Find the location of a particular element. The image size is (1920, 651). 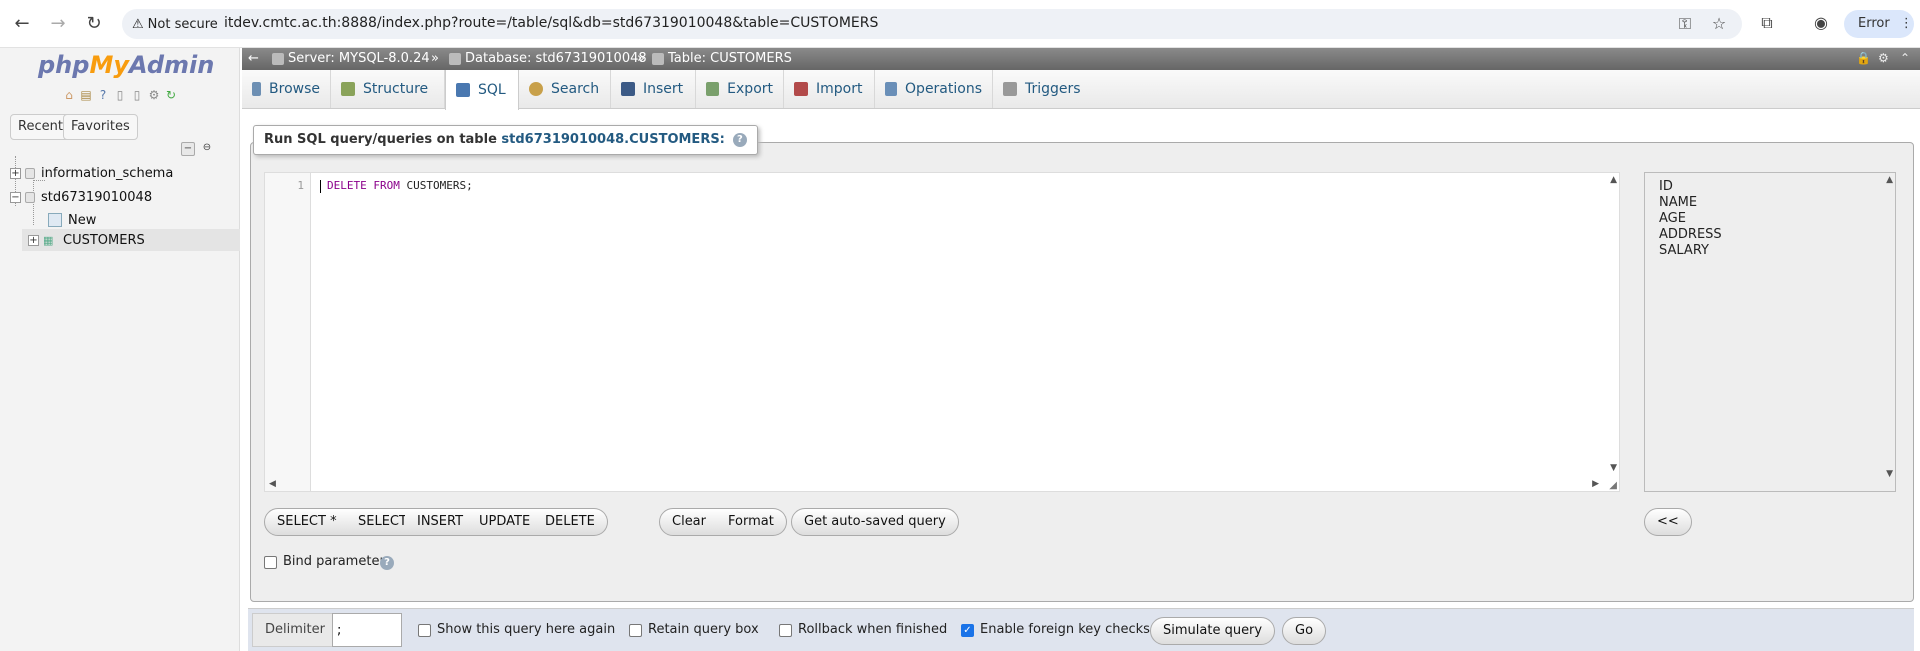

foreign-key-checks-checkbox: ✓ is located at coordinates (967, 630).